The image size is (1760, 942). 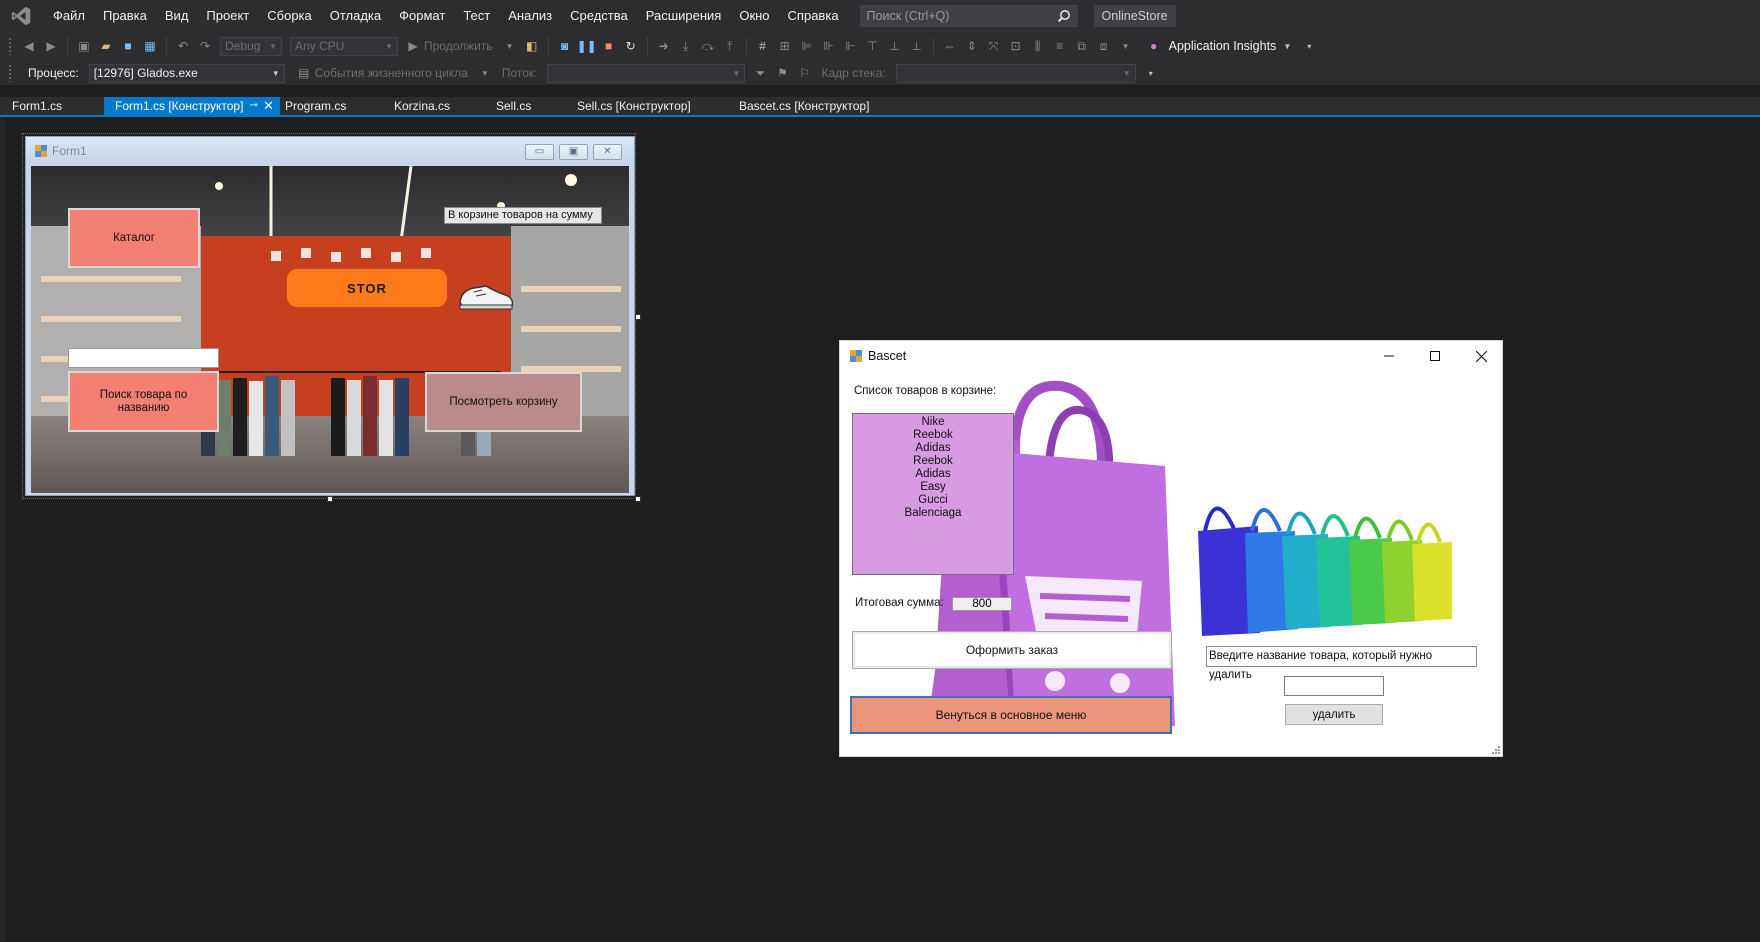 I want to click on menu-item-extensions: Расширения, so click(x=684, y=15).